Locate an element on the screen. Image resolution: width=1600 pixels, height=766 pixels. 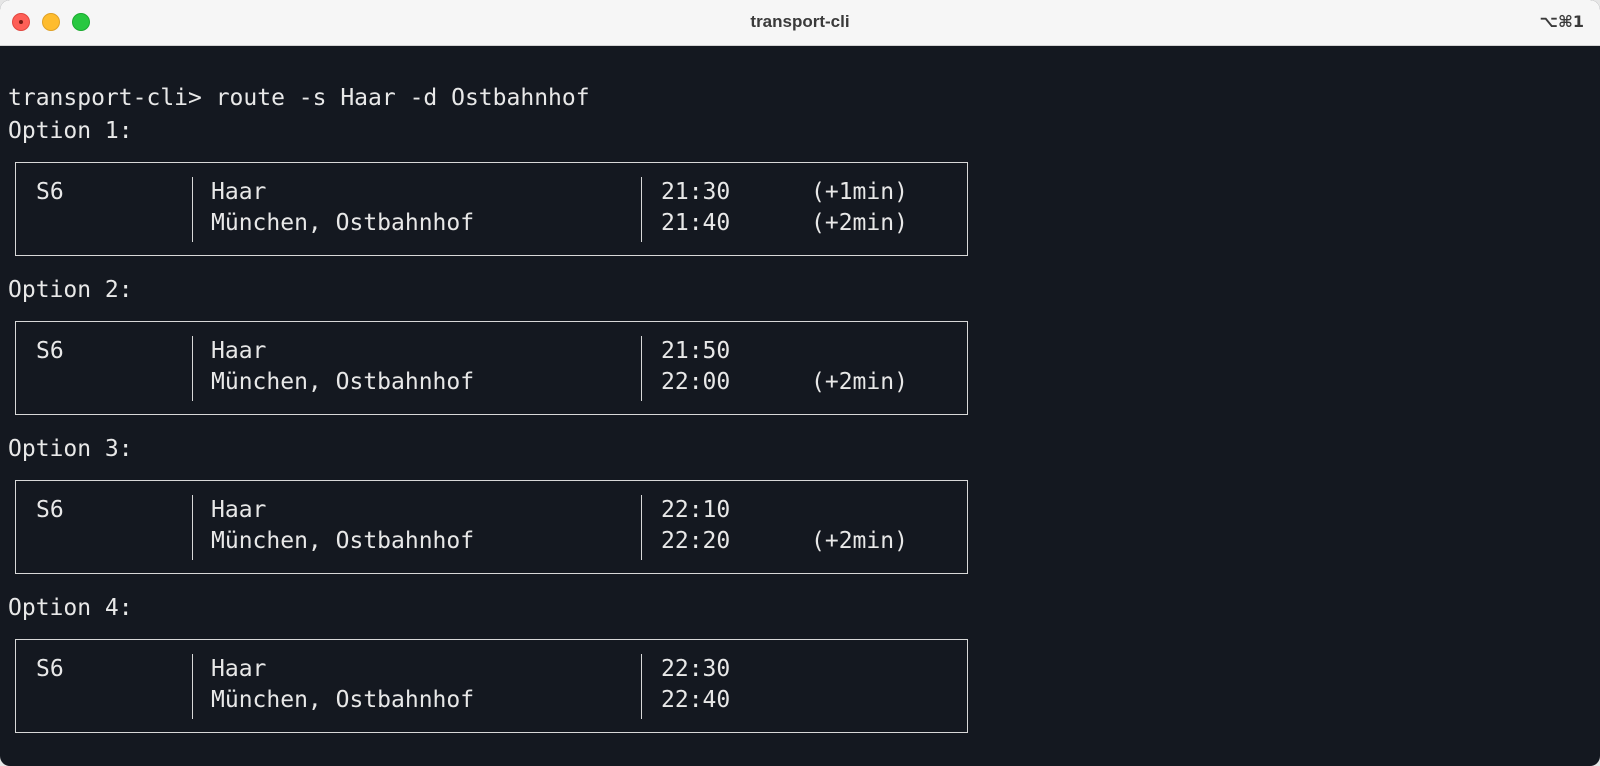
departure-time: 22:10 is located at coordinates (696, 510).